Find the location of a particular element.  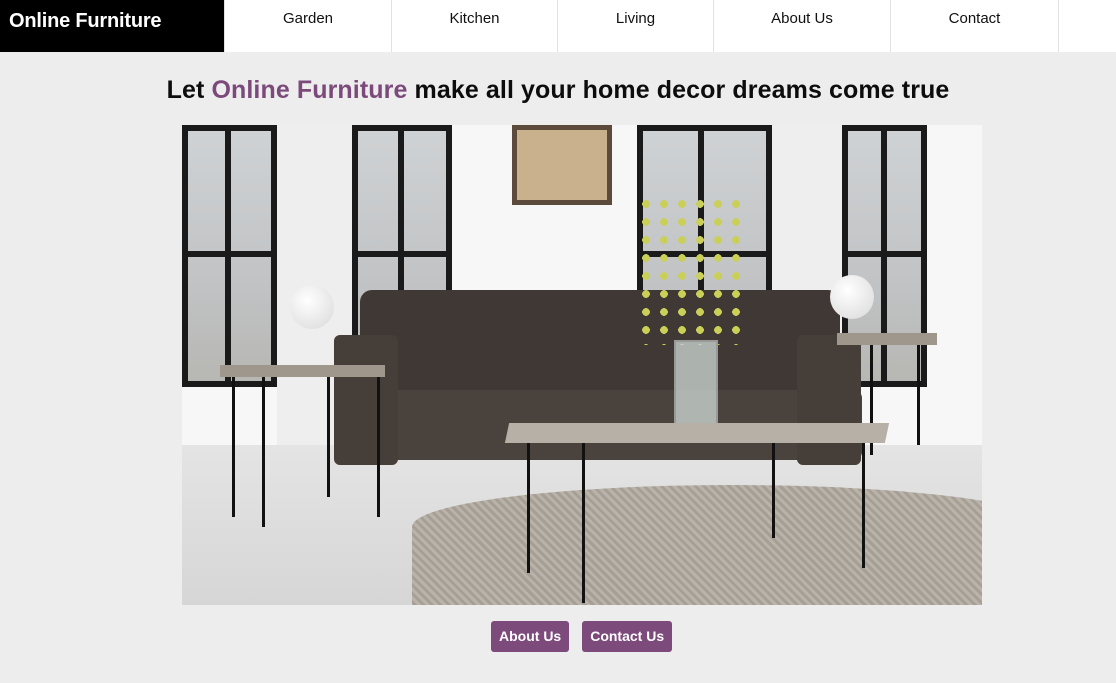

hero-lamp-left is located at coordinates (312, 307).